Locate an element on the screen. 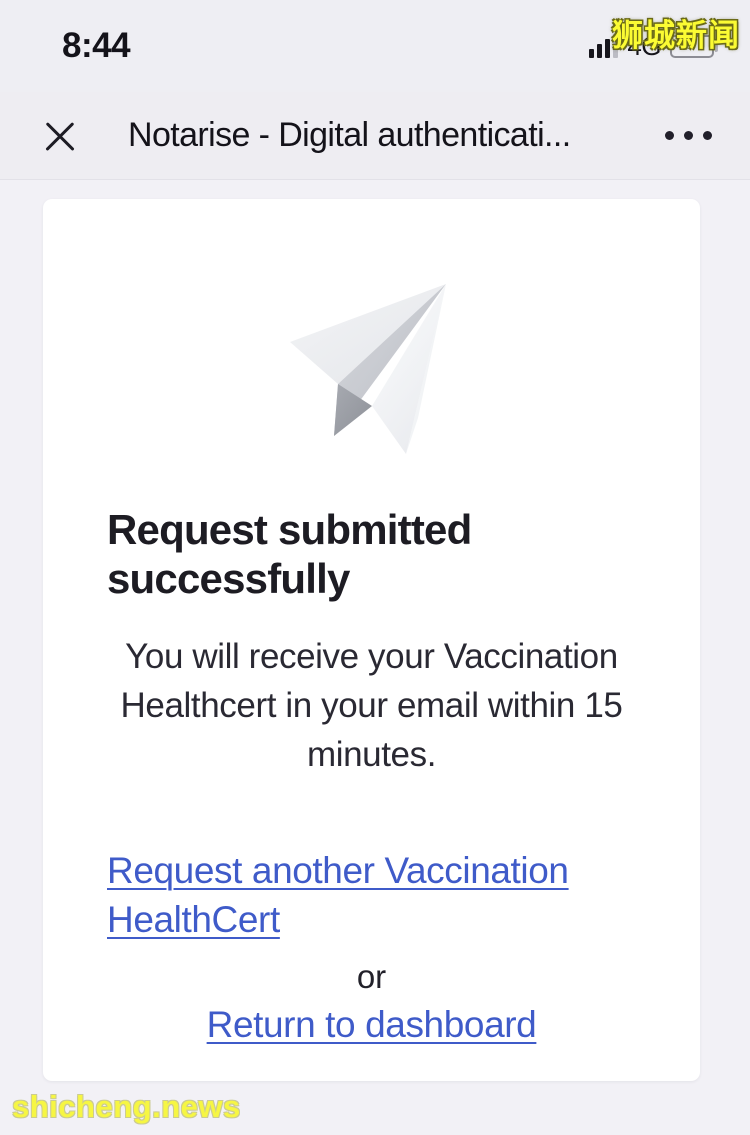  status-indicators: 4G is located at coordinates (653, 46).